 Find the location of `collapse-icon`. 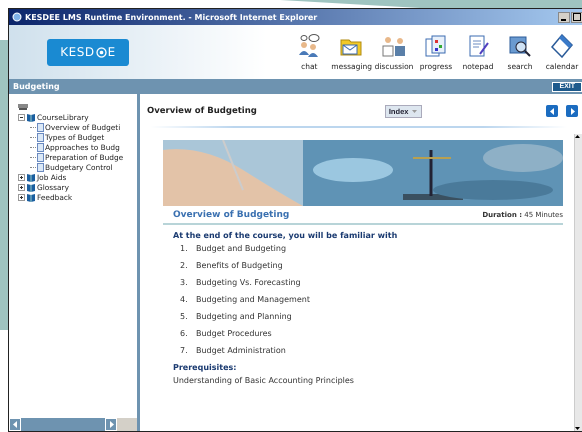

collapse-icon is located at coordinates (21, 117).